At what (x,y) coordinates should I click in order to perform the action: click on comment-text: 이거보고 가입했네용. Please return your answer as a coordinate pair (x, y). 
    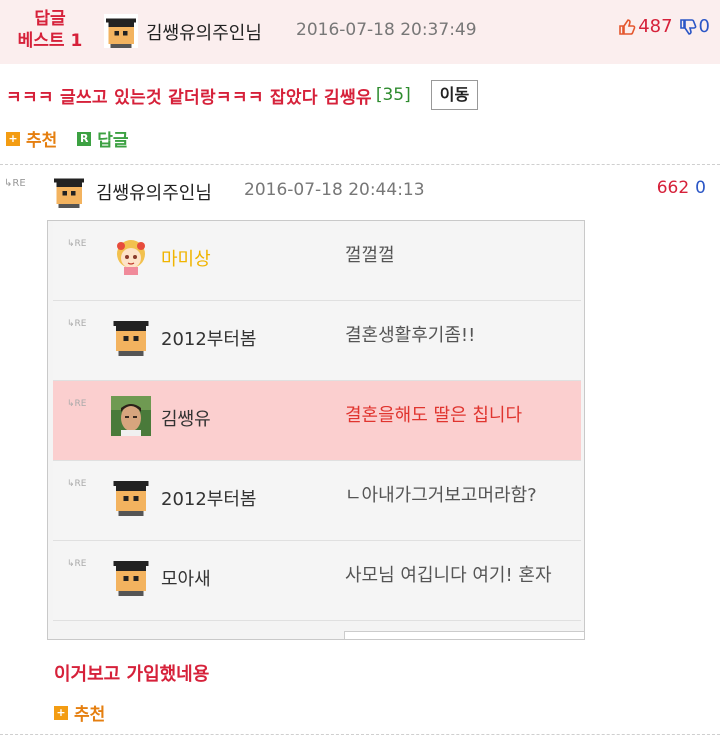
    Looking at the image, I should click on (132, 674).